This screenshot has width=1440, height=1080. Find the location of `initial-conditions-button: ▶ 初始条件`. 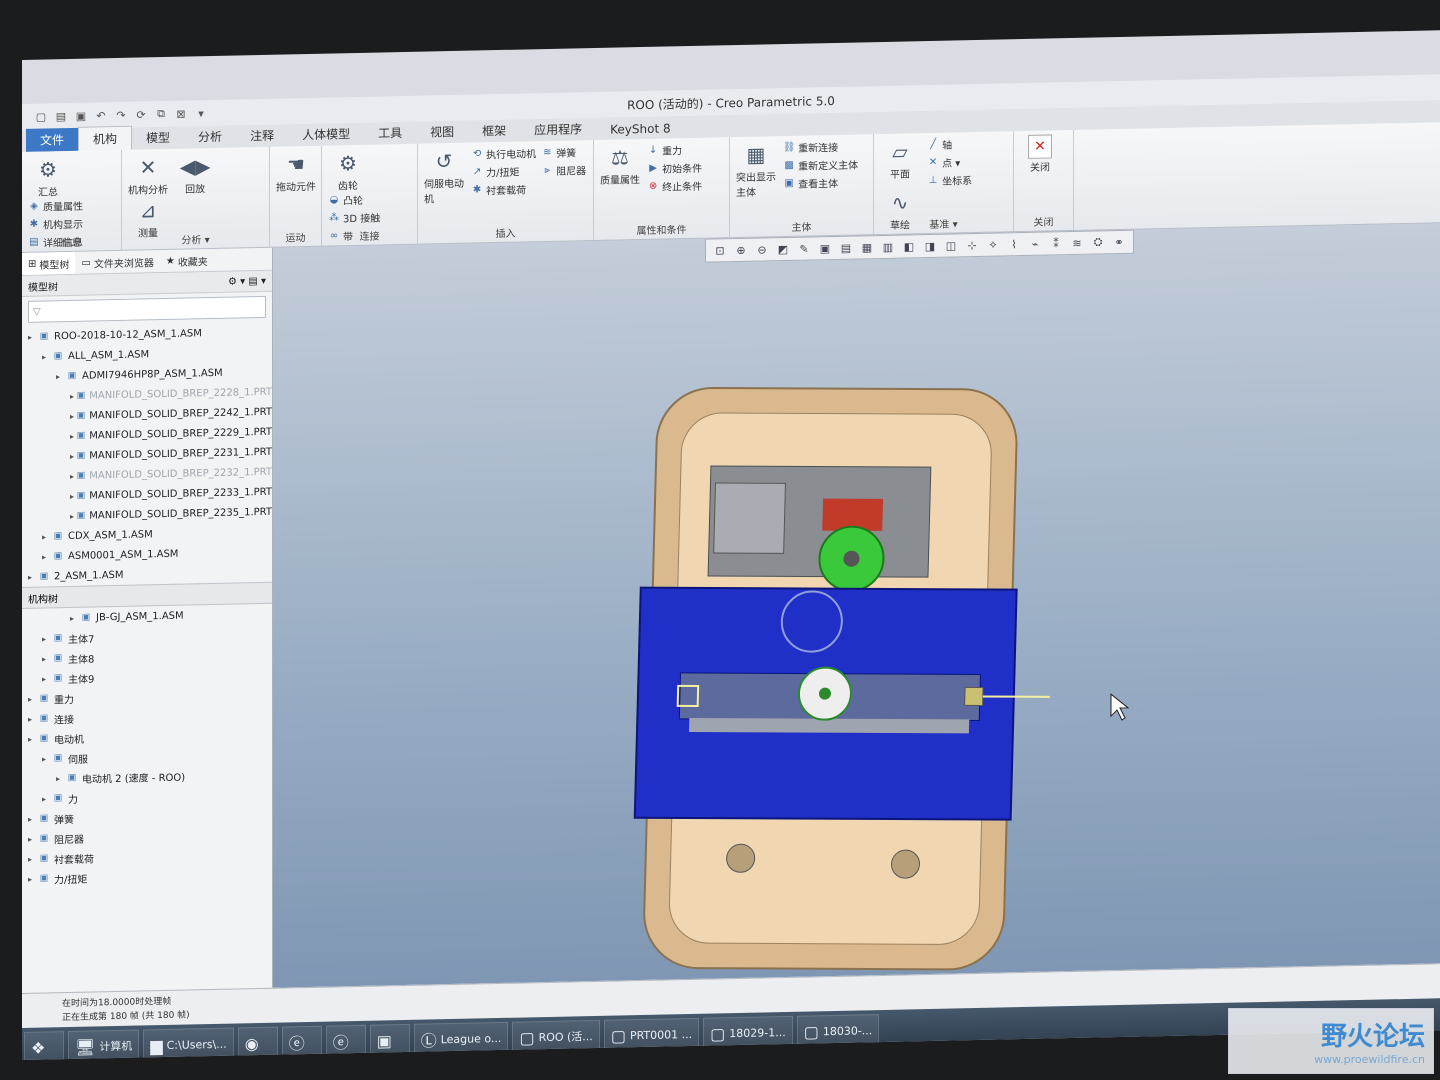

initial-conditions-button: ▶ 初始条件 is located at coordinates (674, 168).